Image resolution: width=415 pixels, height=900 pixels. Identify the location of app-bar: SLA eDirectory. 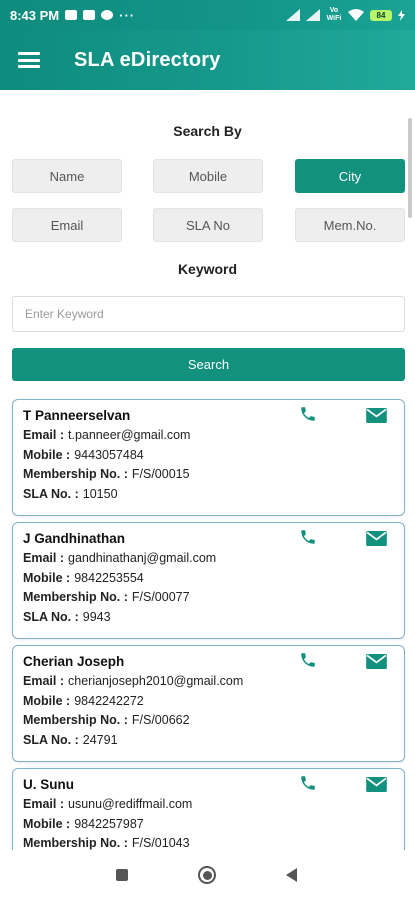
(207, 60).